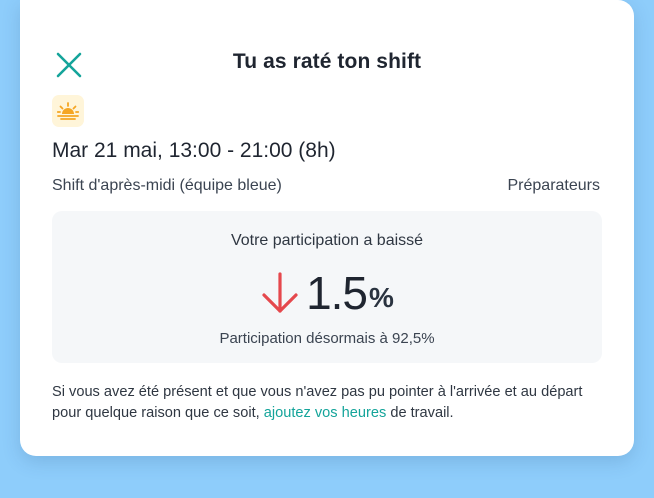 The width and height of the screenshot is (654, 498). I want to click on participation-change: 1.5 %, so click(327, 291).